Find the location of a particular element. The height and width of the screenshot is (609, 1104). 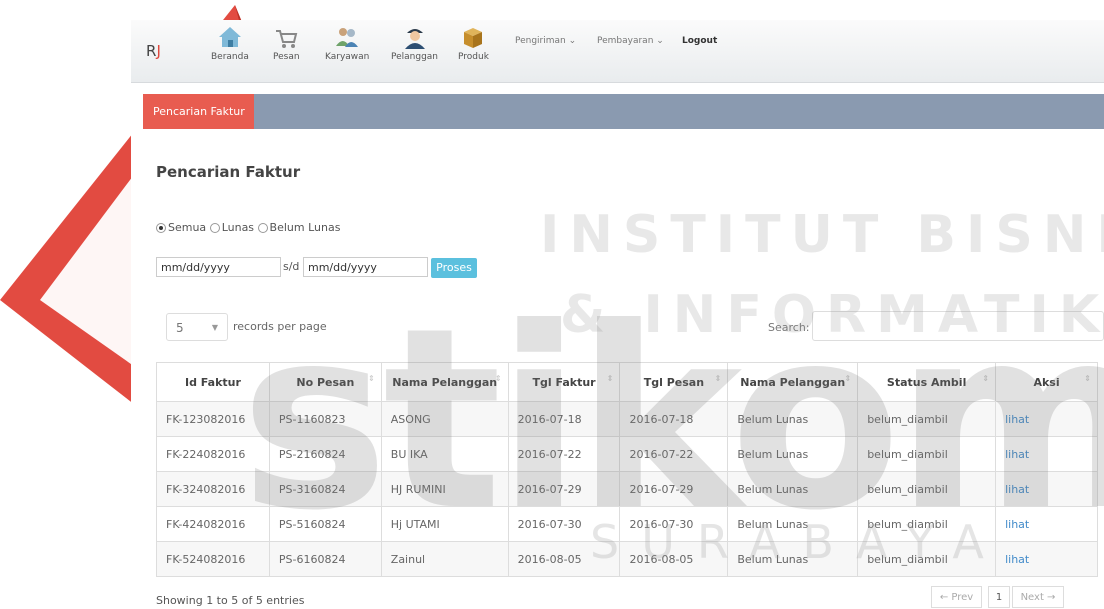

table-cell: Hj UTAMI is located at coordinates (444, 524).